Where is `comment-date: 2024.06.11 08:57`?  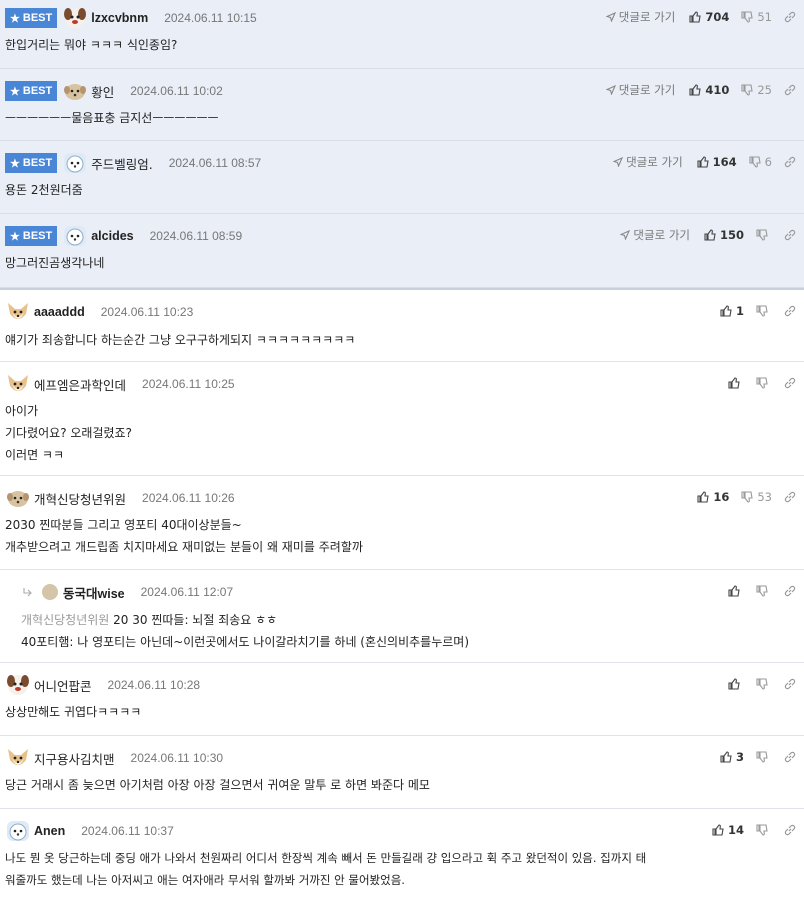 comment-date: 2024.06.11 08:57 is located at coordinates (215, 163).